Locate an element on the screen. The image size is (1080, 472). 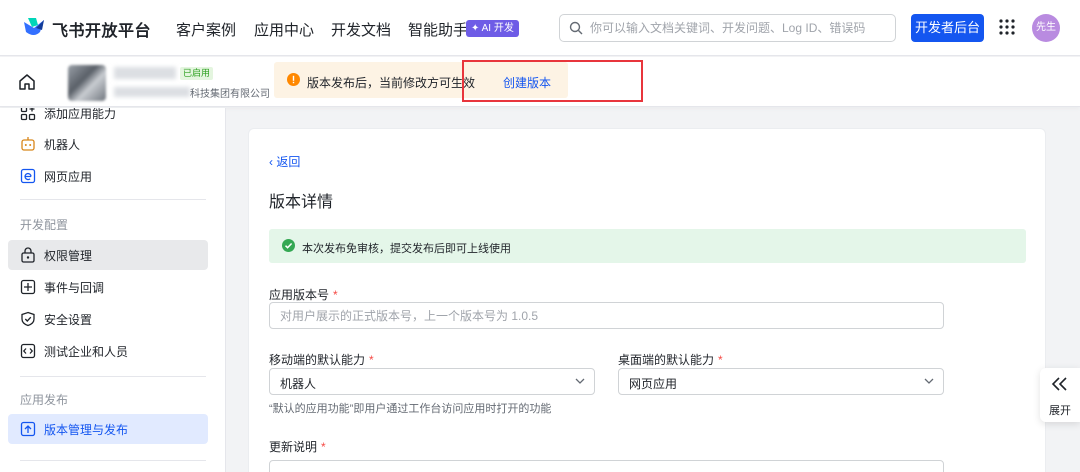
search-box is located at coordinates (727, 28).